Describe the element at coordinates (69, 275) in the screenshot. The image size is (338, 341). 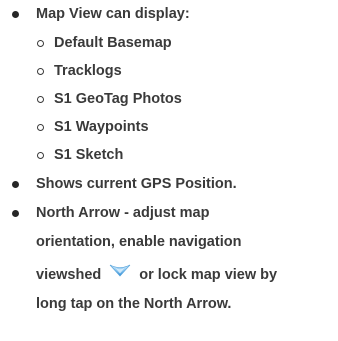
I see `viewshed-text: viewshed` at that location.